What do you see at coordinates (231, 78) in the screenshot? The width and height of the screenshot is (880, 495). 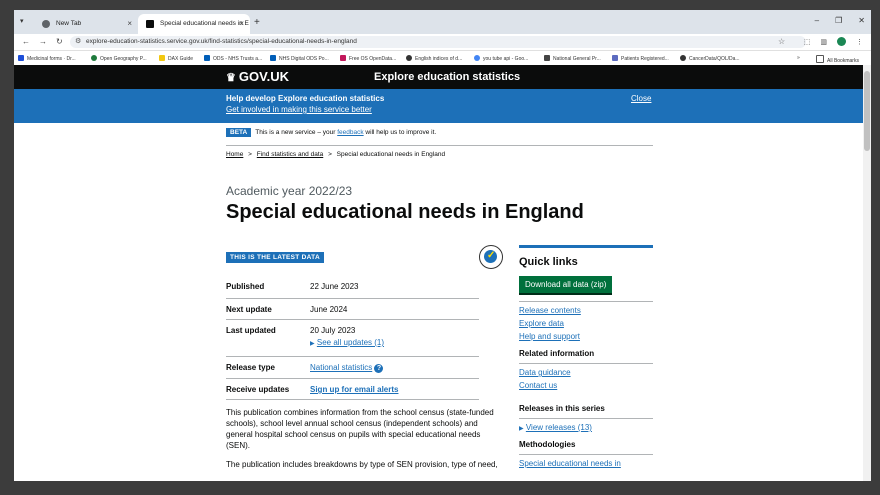 I see `crown-icon: ♛` at bounding box center [231, 78].